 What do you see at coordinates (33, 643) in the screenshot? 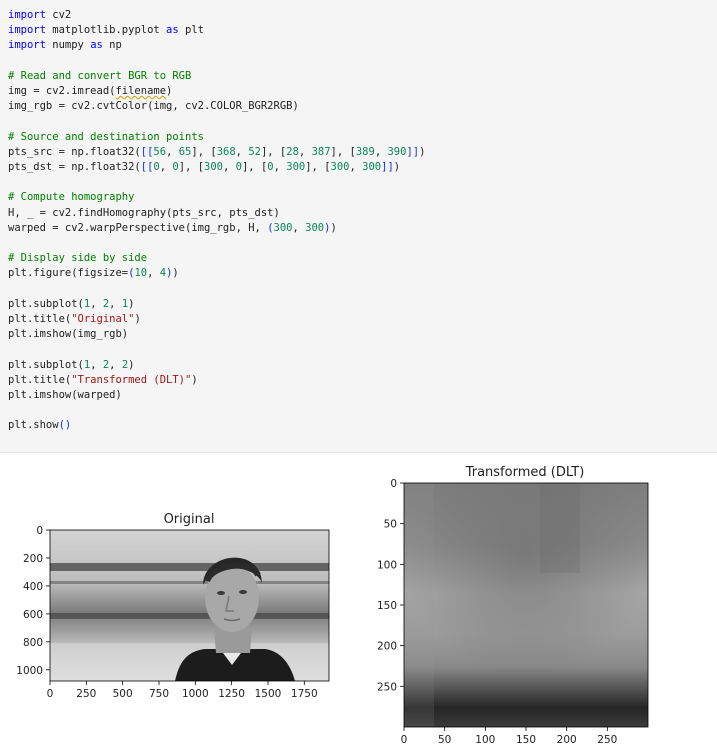
I see `y-tick-label: 800` at bounding box center [33, 643].